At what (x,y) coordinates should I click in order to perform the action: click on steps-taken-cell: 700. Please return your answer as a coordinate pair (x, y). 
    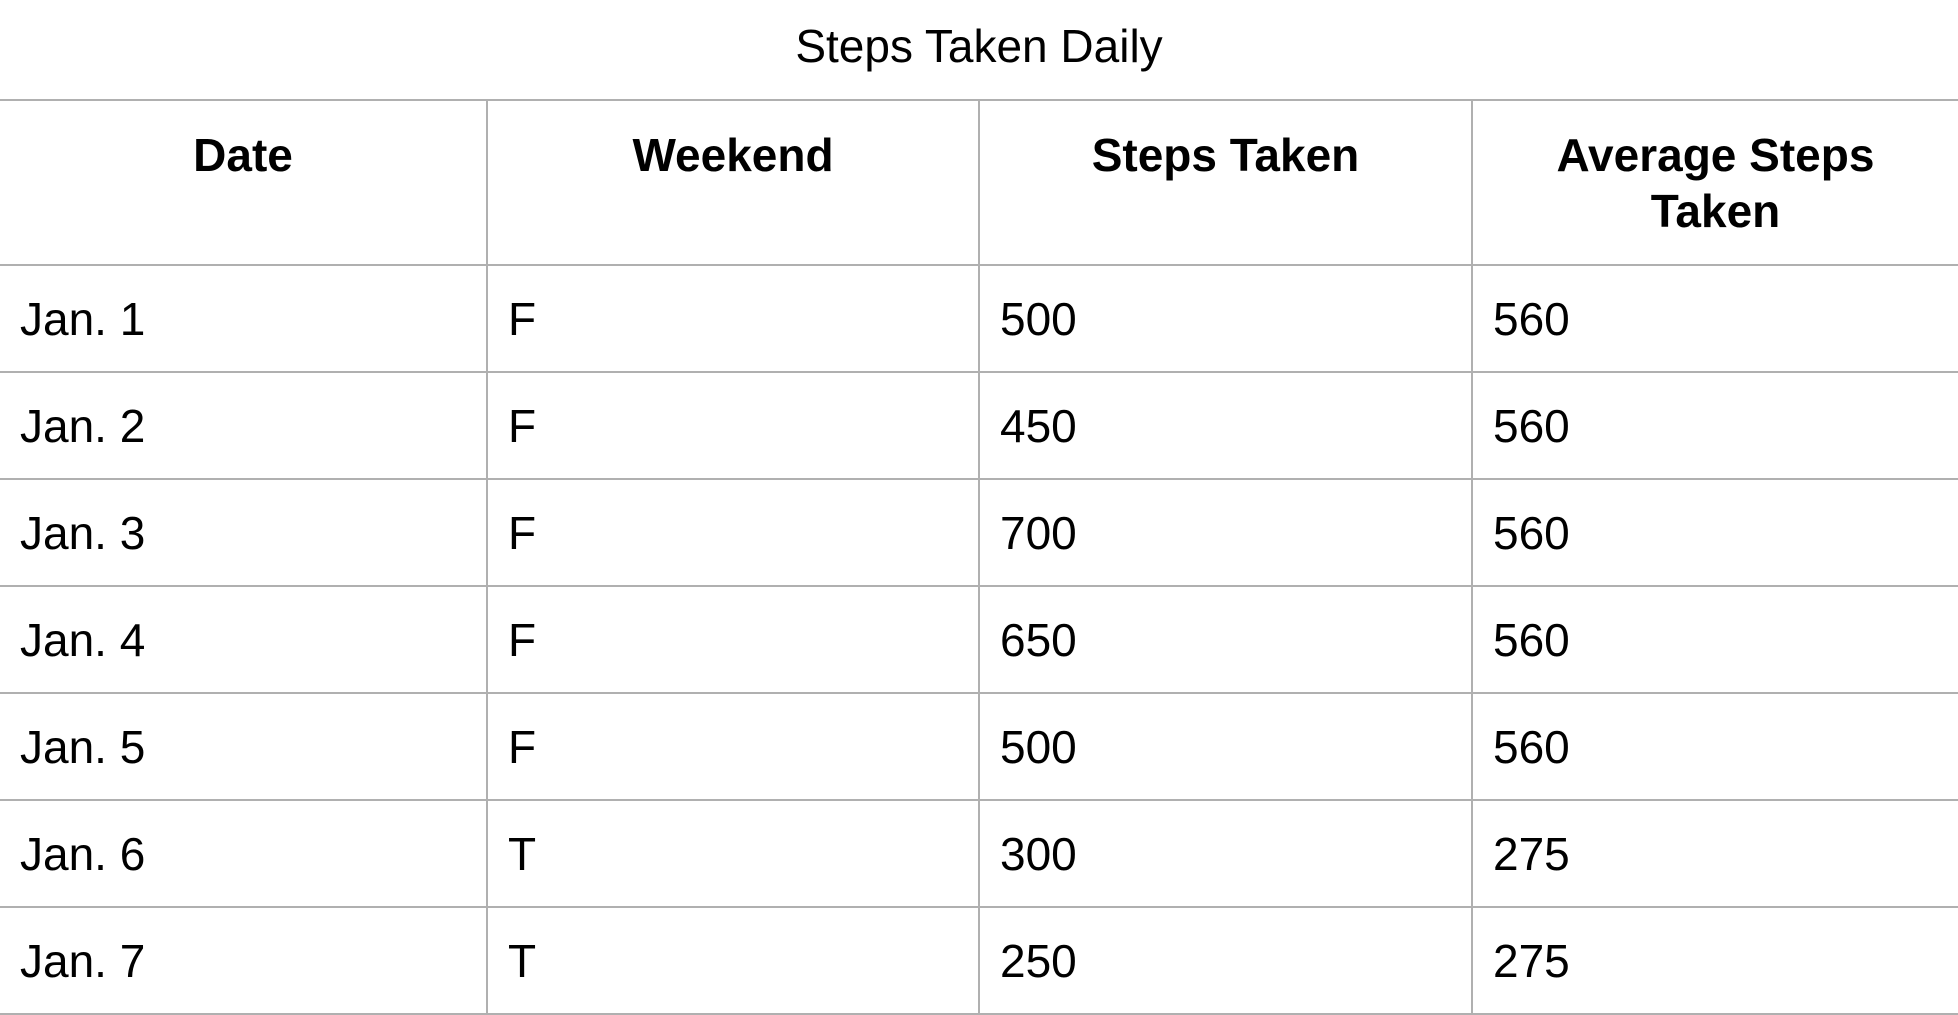
    Looking at the image, I should click on (1225, 532).